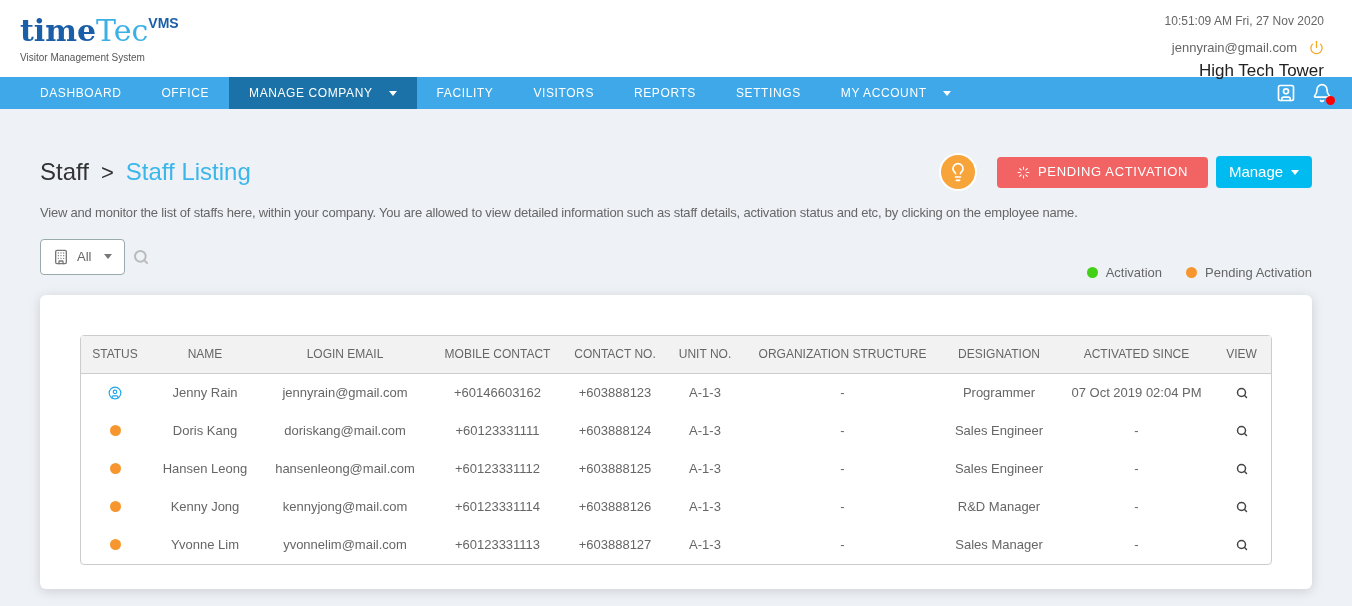 The image size is (1352, 606). I want to click on table-cell-text: +60123331114, so click(497, 506).